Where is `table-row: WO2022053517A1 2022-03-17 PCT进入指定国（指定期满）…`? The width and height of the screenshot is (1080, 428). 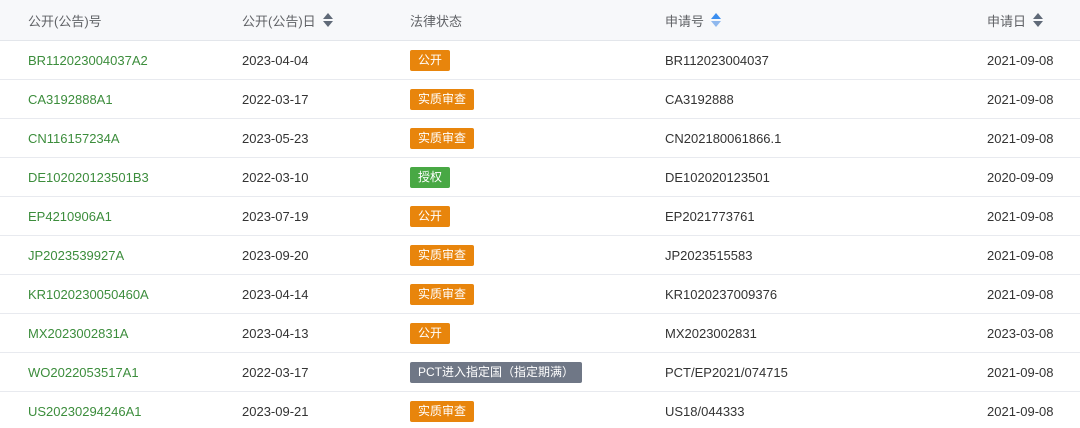 table-row: WO2022053517A1 2022-03-17 PCT进入指定国（指定期满）… is located at coordinates (540, 372).